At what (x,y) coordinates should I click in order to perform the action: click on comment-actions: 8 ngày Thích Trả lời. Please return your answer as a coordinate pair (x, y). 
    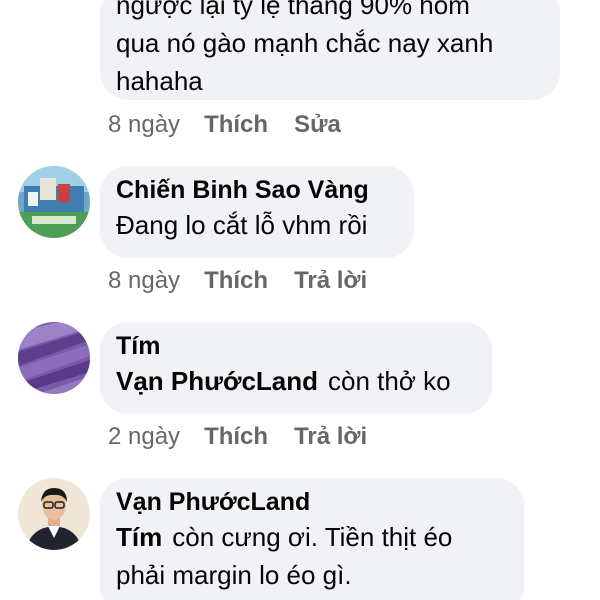
    Looking at the image, I should click on (250, 281).